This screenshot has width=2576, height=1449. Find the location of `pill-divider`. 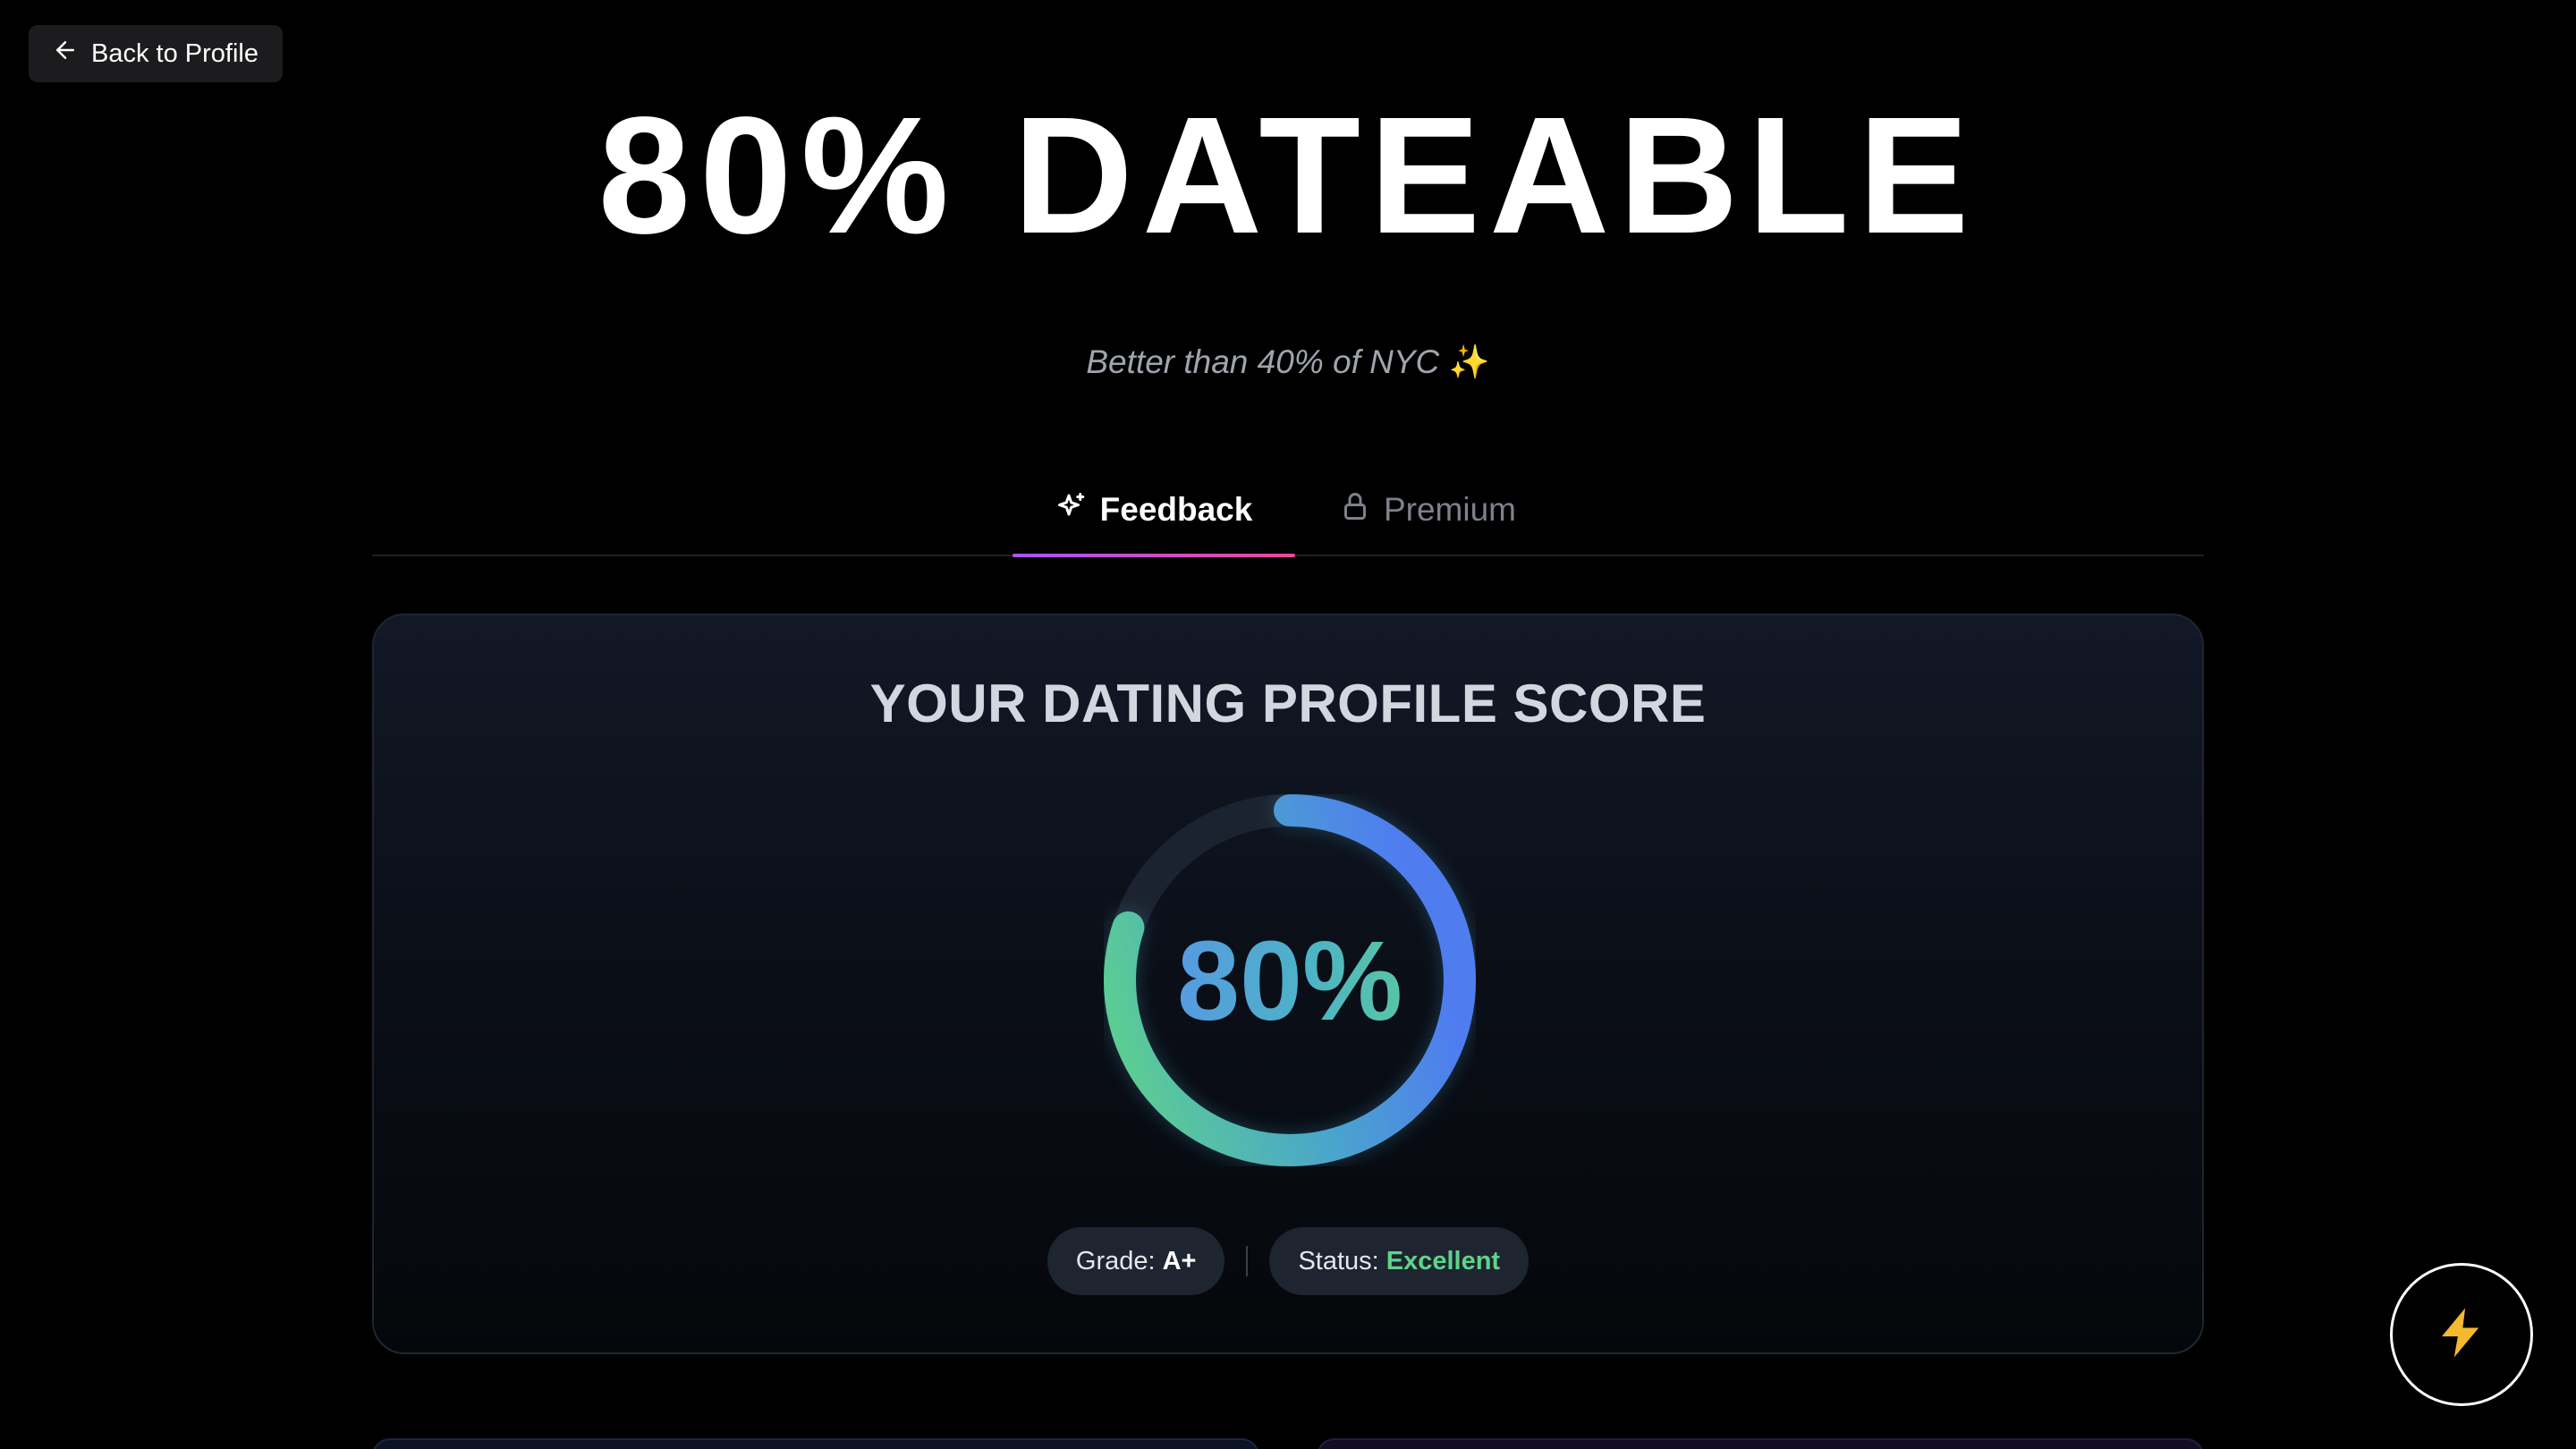

pill-divider is located at coordinates (1247, 1261).